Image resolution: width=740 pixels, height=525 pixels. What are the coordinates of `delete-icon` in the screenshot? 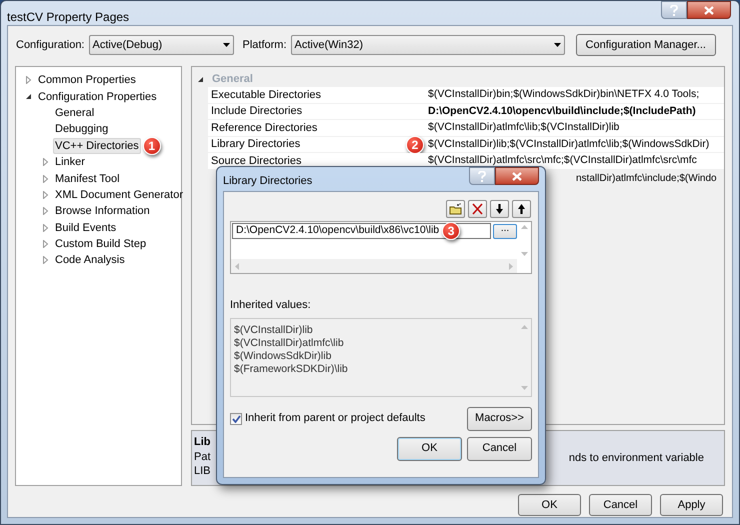 It's located at (477, 209).